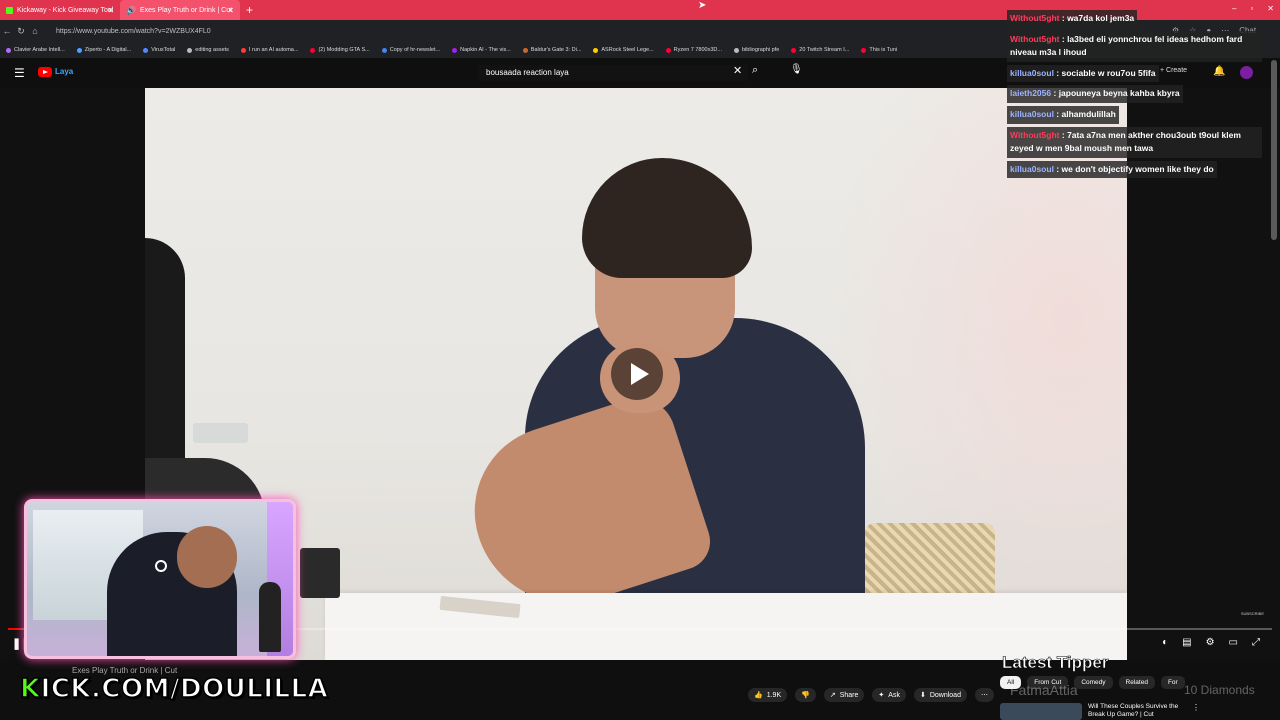  What do you see at coordinates (871, 695) in the screenshot?
I see `video-actions: 👍 1.9K 👎 ↗ Share ✦ Ask ⬇ Download ⋯` at bounding box center [871, 695].